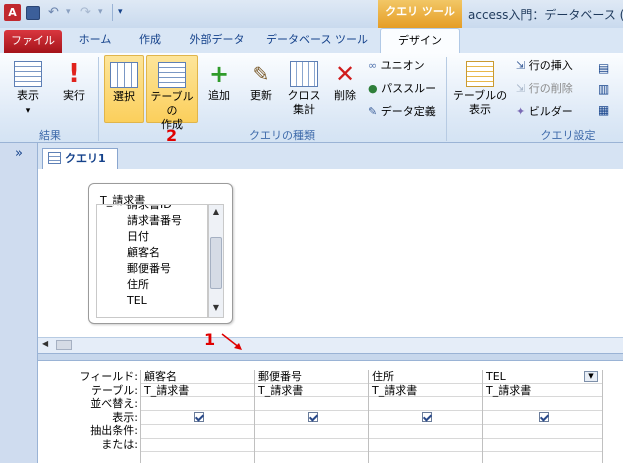  What do you see at coordinates (74, 74) in the screenshot?
I see `run-exclamation-icon: !` at bounding box center [74, 74].